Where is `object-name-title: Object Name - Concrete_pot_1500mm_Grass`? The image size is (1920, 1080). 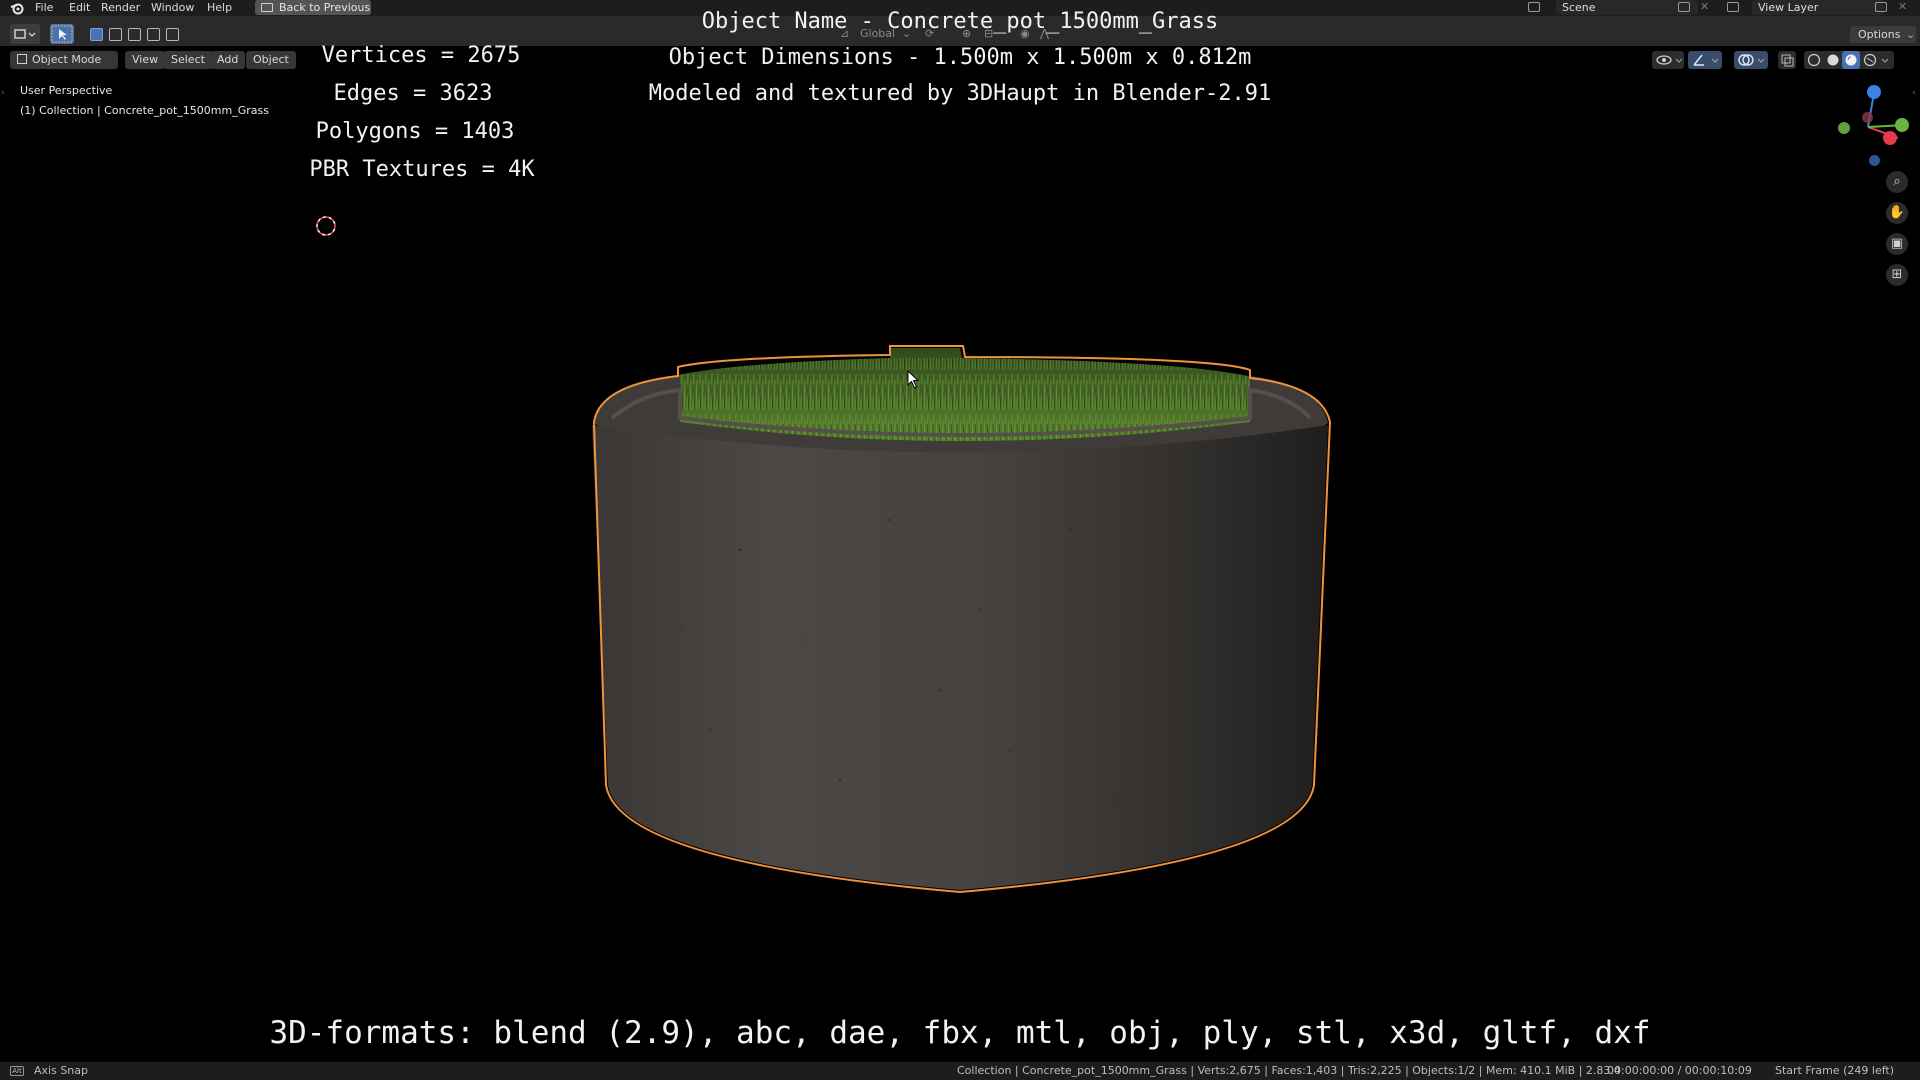
object-name-title: Object Name - Concrete_pot_1500mm_Grass is located at coordinates (960, 21).